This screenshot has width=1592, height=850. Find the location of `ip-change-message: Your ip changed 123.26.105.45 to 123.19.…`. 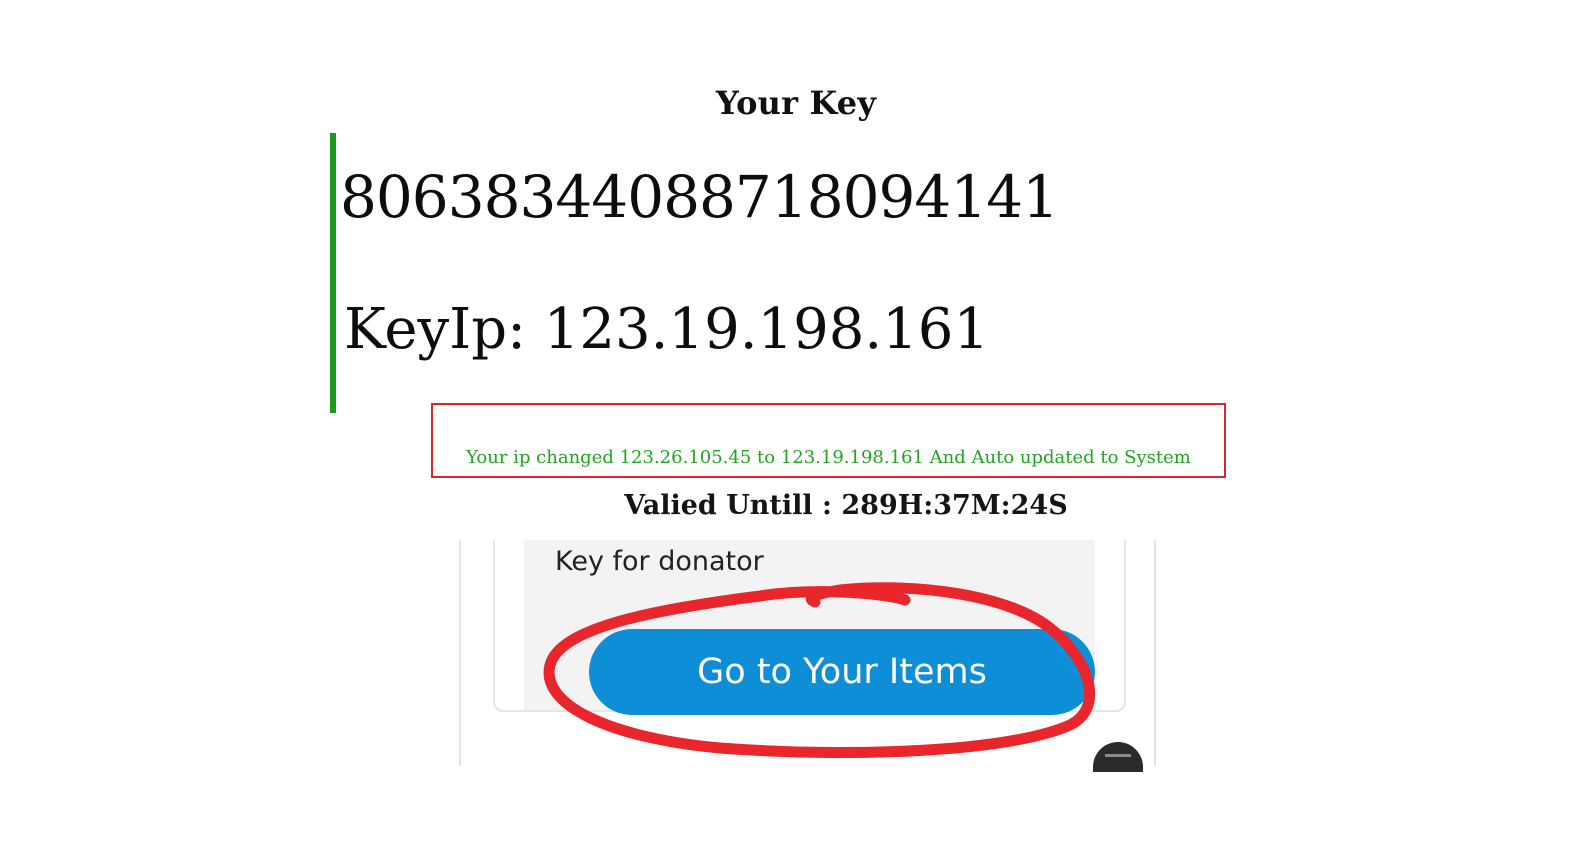

ip-change-message: Your ip changed 123.26.105.45 to 123.19.… is located at coordinates (828, 457).